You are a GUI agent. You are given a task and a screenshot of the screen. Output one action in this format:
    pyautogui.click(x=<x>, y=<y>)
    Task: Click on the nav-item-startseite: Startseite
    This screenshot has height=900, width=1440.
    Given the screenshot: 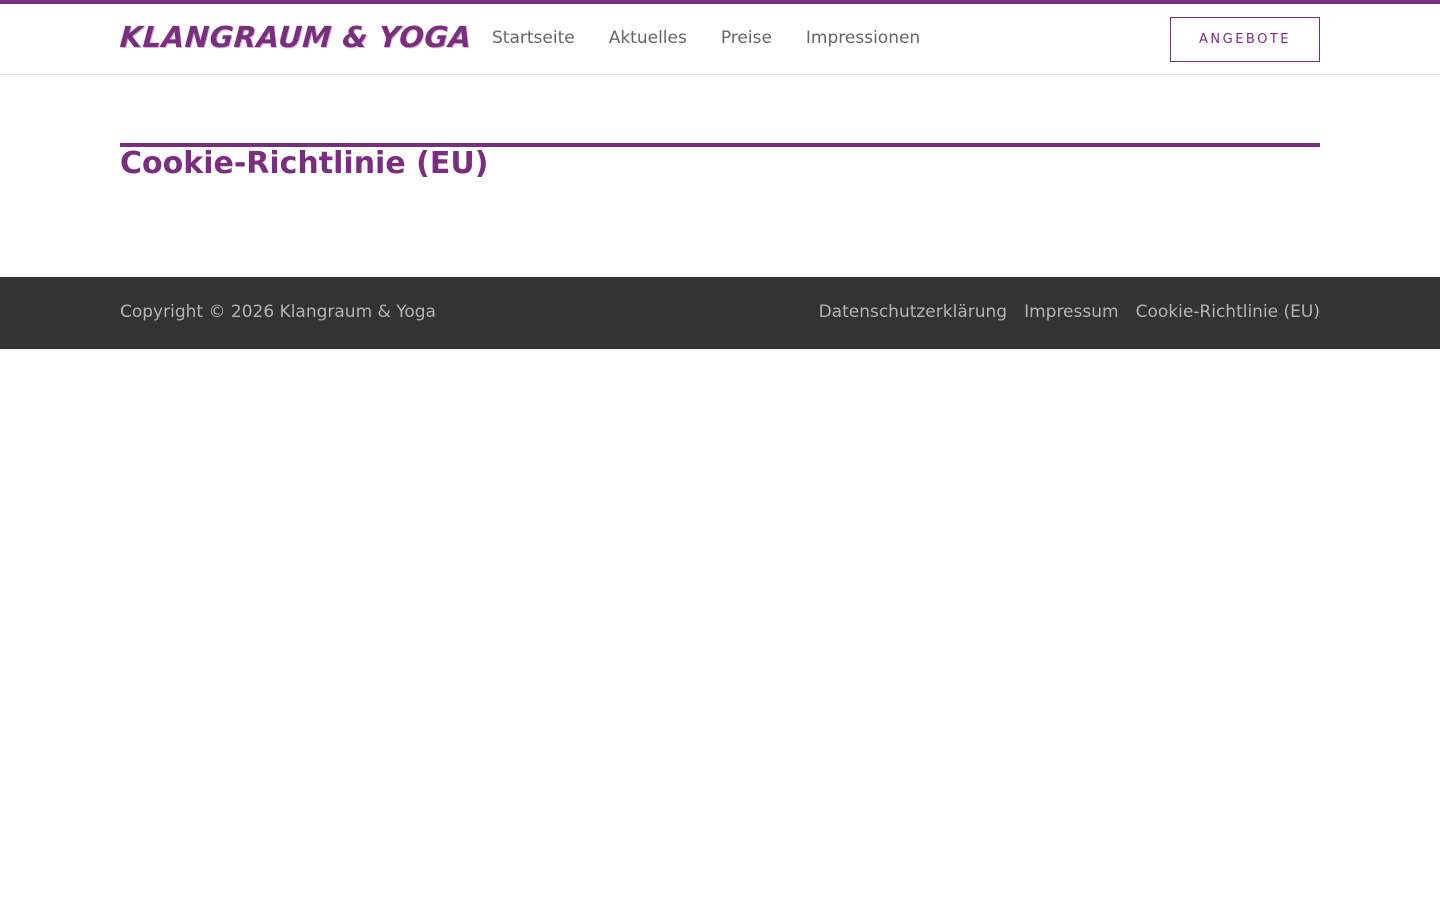 What is the action you would take?
    pyautogui.click(x=533, y=38)
    